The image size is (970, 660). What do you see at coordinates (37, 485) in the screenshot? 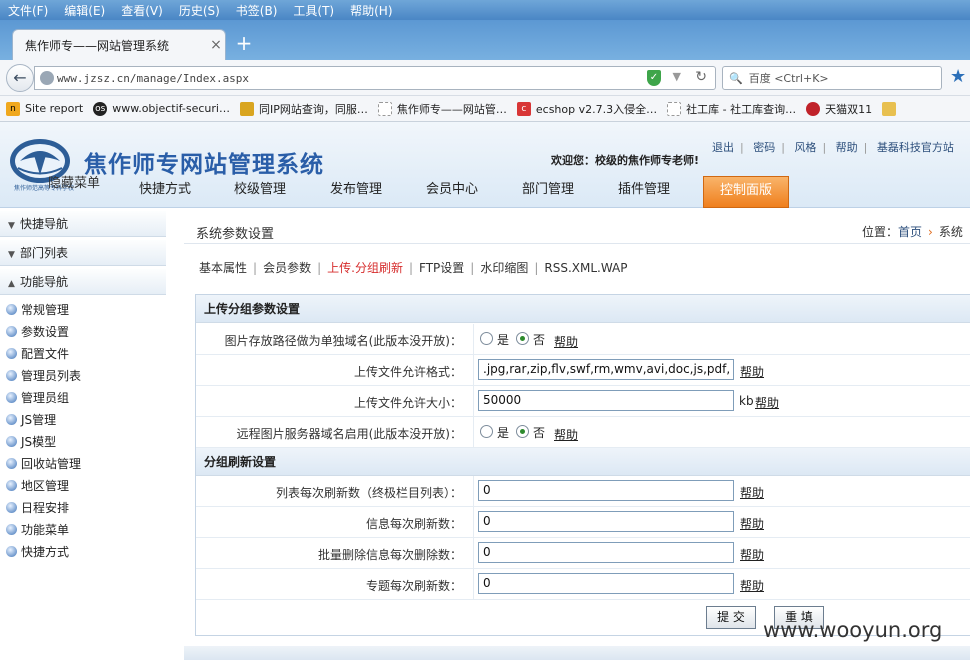
I see `sidebar-item-region: 地区管理` at bounding box center [37, 485].